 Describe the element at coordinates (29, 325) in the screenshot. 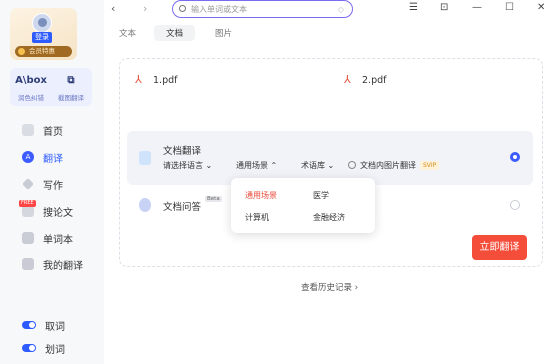

I see `word-pick-toggle-icon` at that location.